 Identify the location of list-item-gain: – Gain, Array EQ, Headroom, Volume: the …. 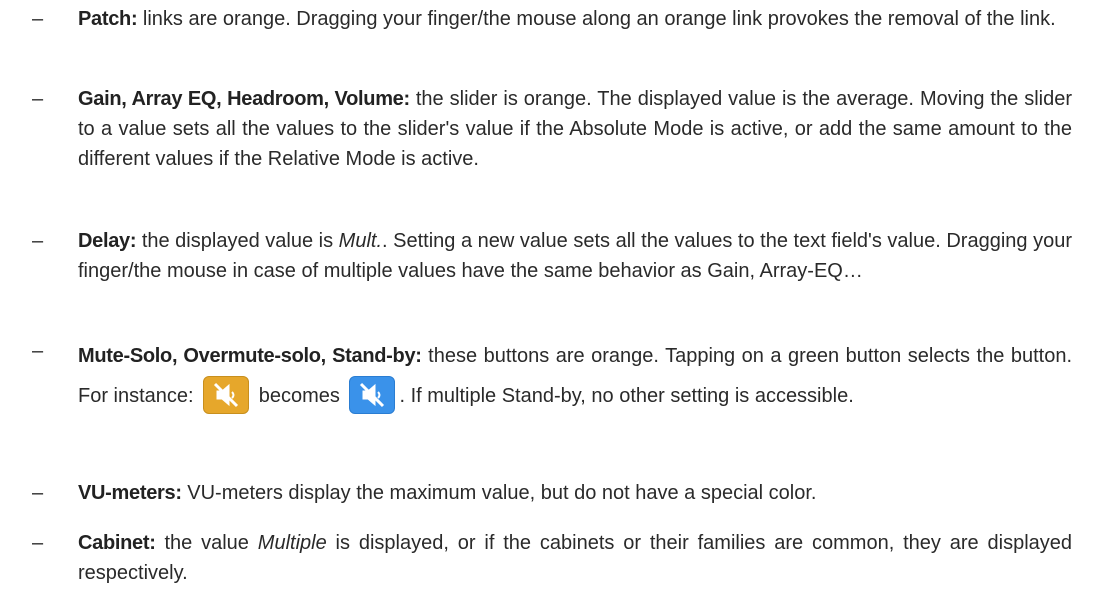
(552, 129).